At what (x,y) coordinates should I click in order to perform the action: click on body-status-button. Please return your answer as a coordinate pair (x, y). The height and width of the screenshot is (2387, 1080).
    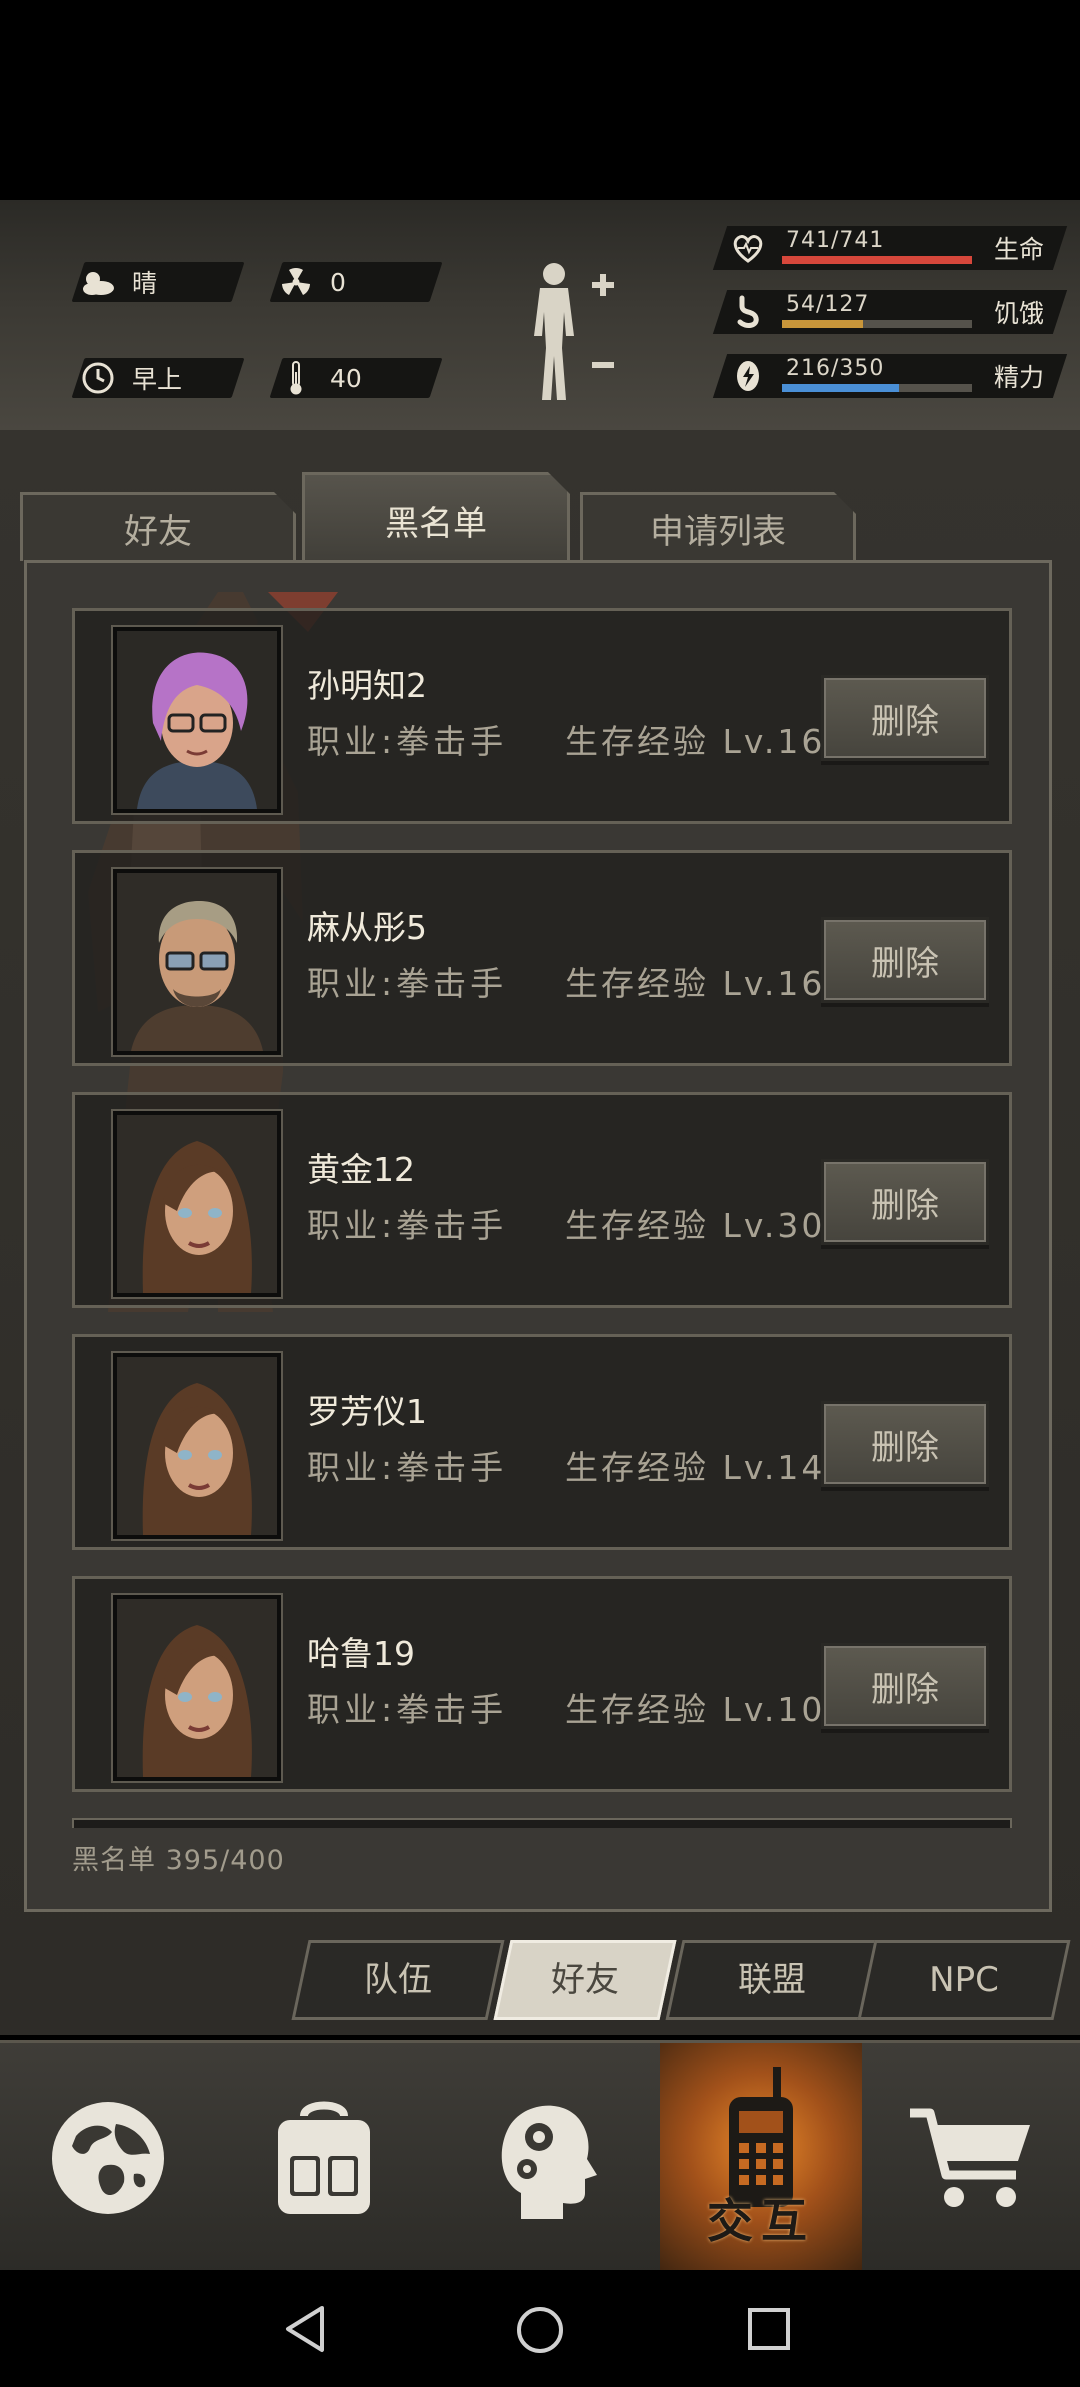
    Looking at the image, I should click on (570, 333).